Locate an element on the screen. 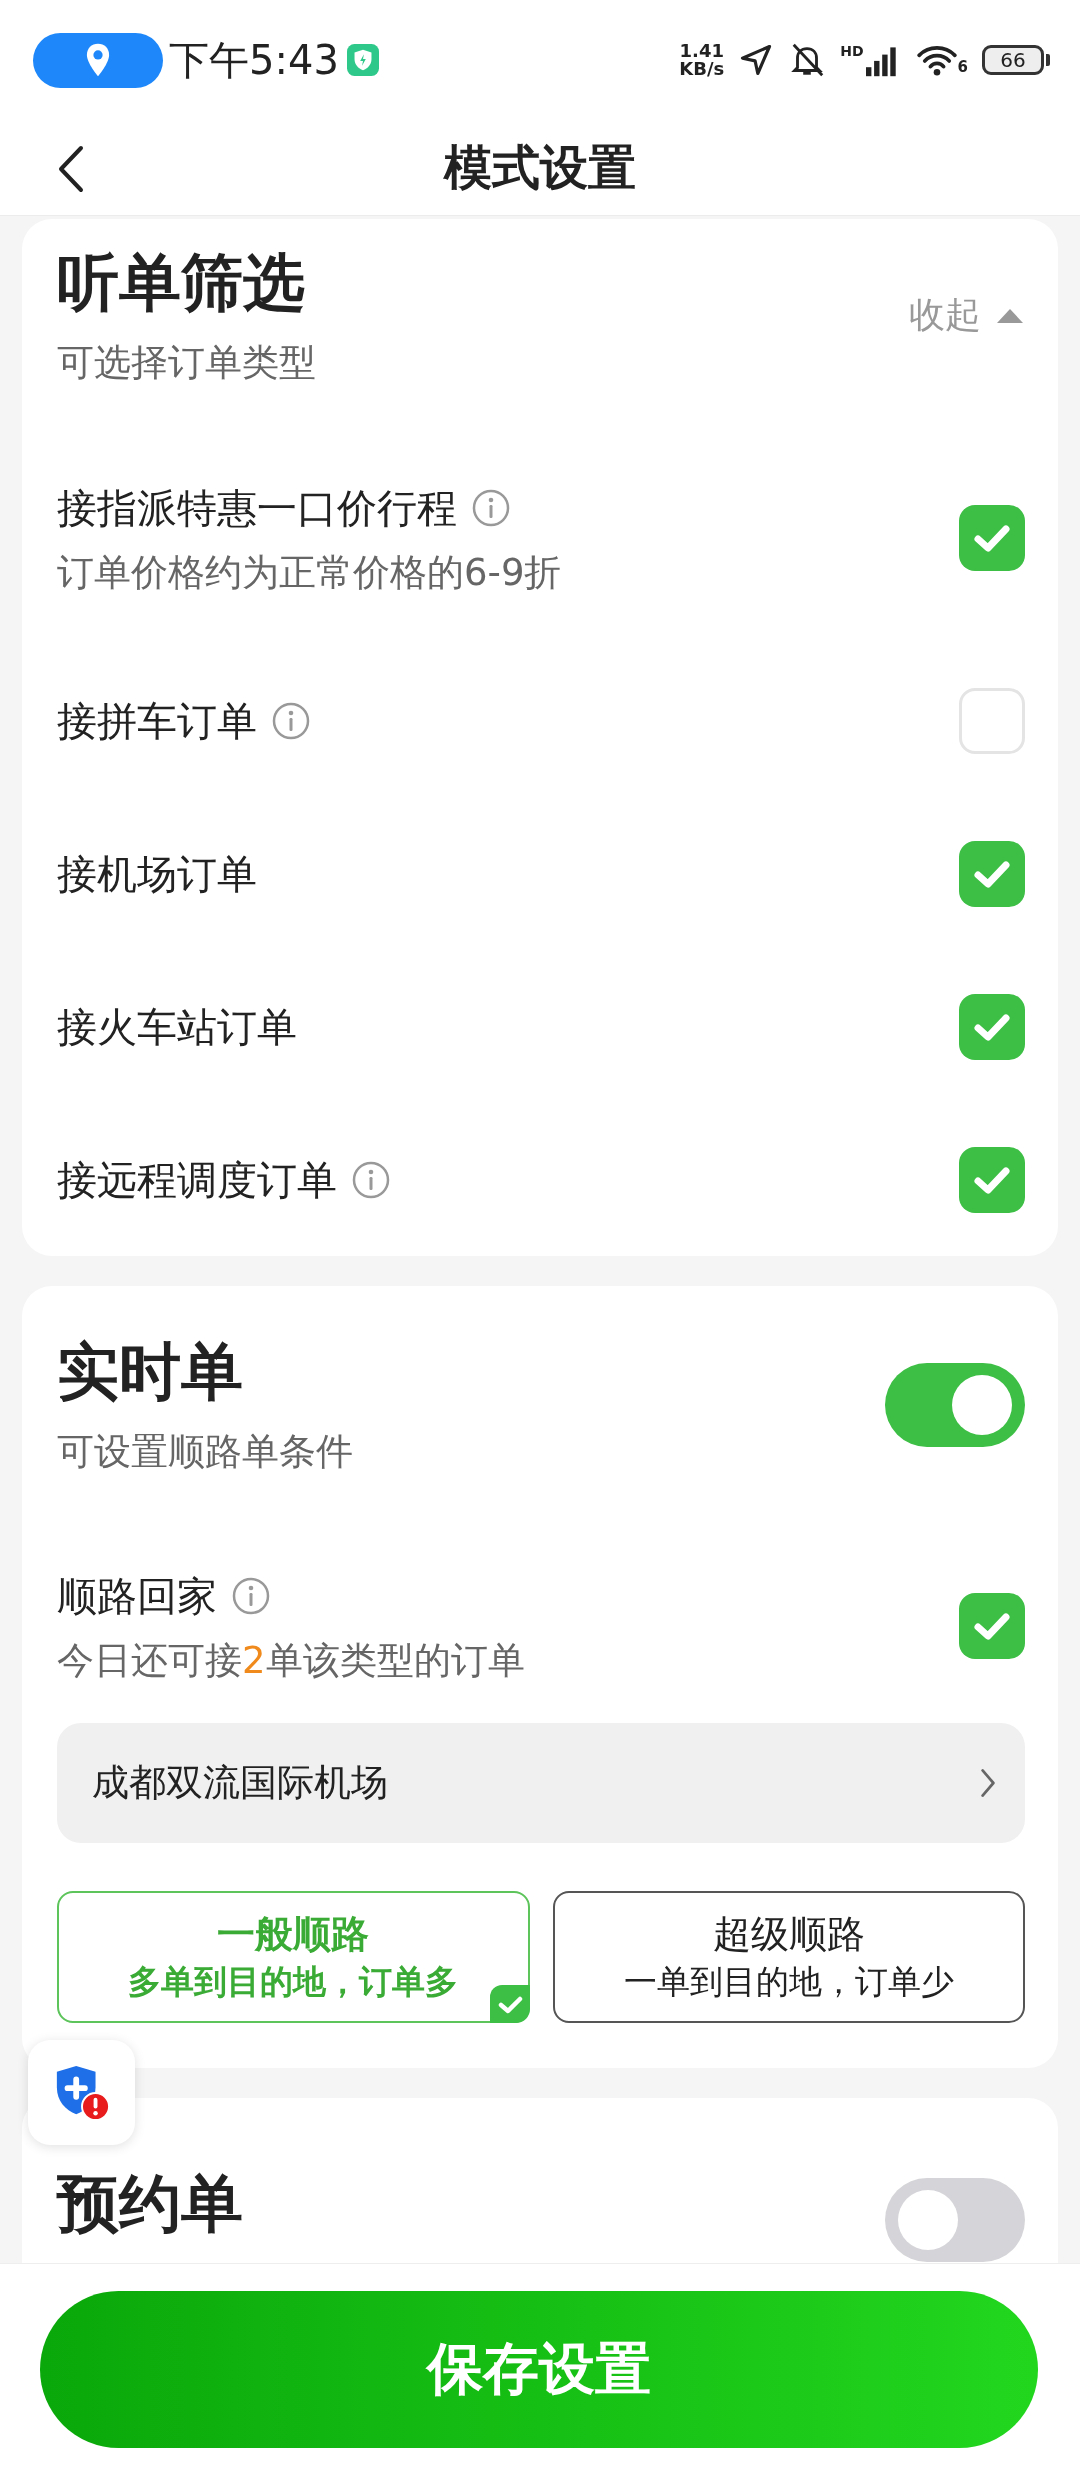 This screenshot has width=1080, height=2490. clock-time: 下午5:43 is located at coordinates (254, 60).